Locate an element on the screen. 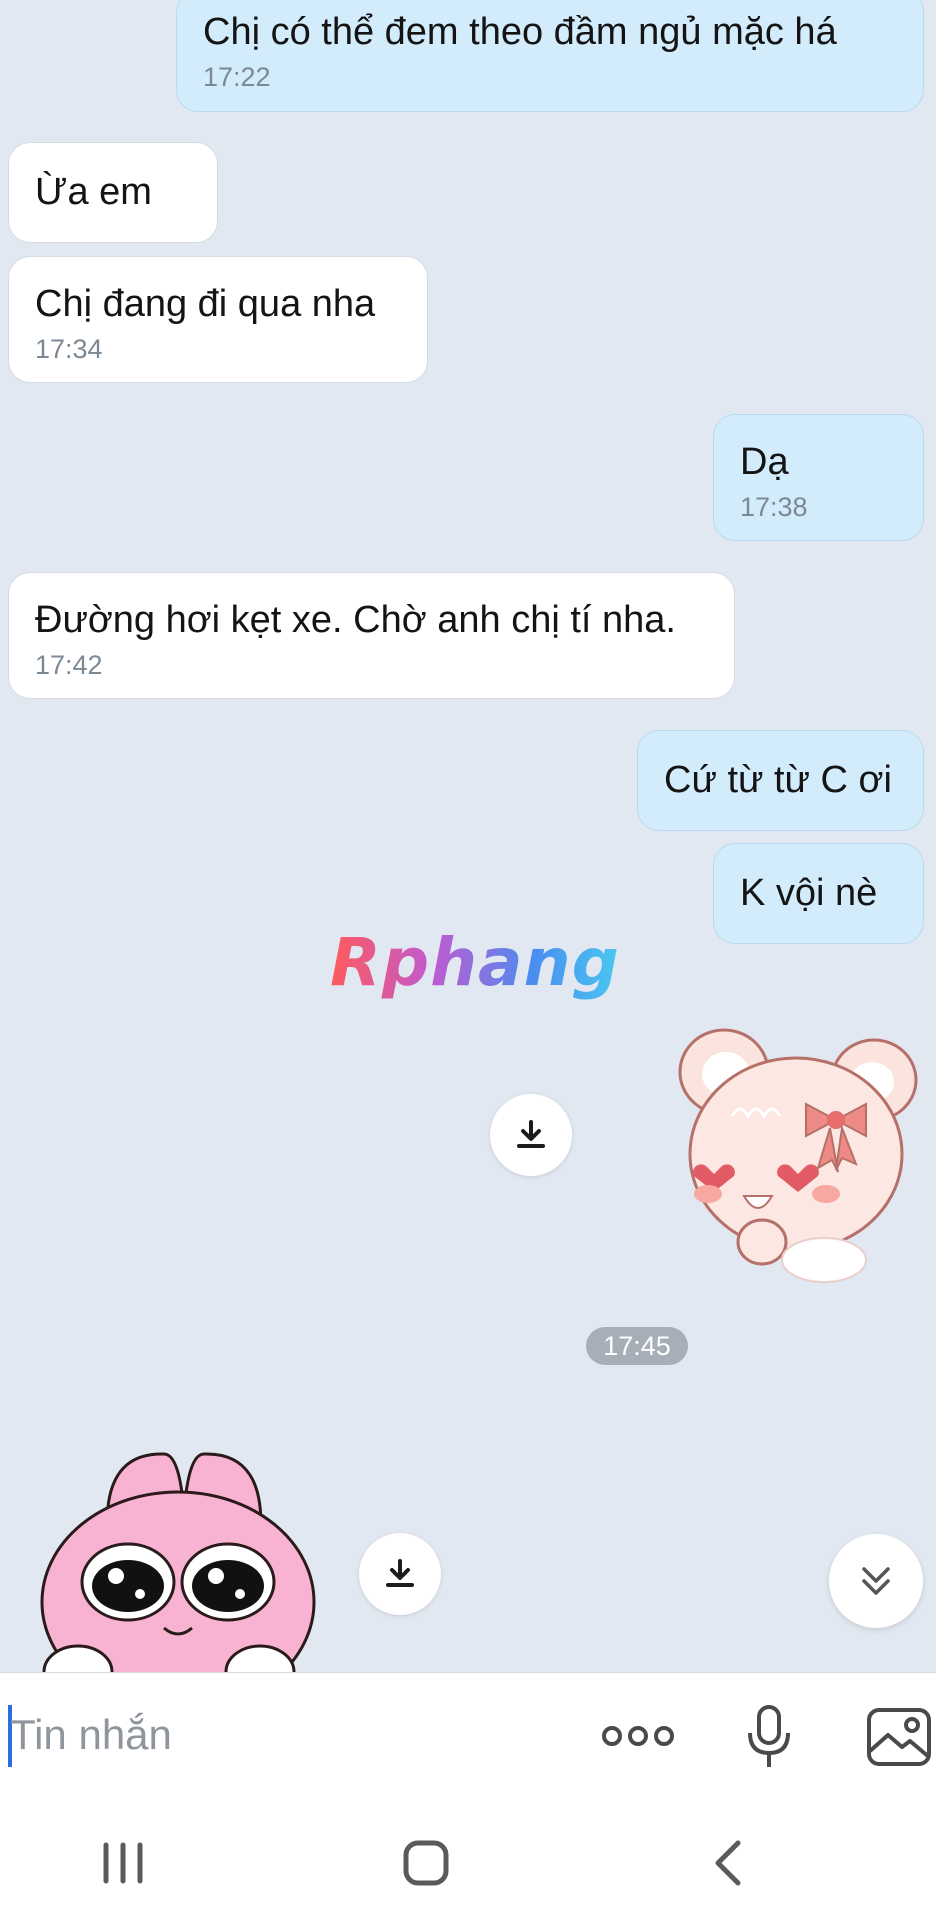 This screenshot has height=1925, width=936. microphone-icon is located at coordinates (769, 1737).